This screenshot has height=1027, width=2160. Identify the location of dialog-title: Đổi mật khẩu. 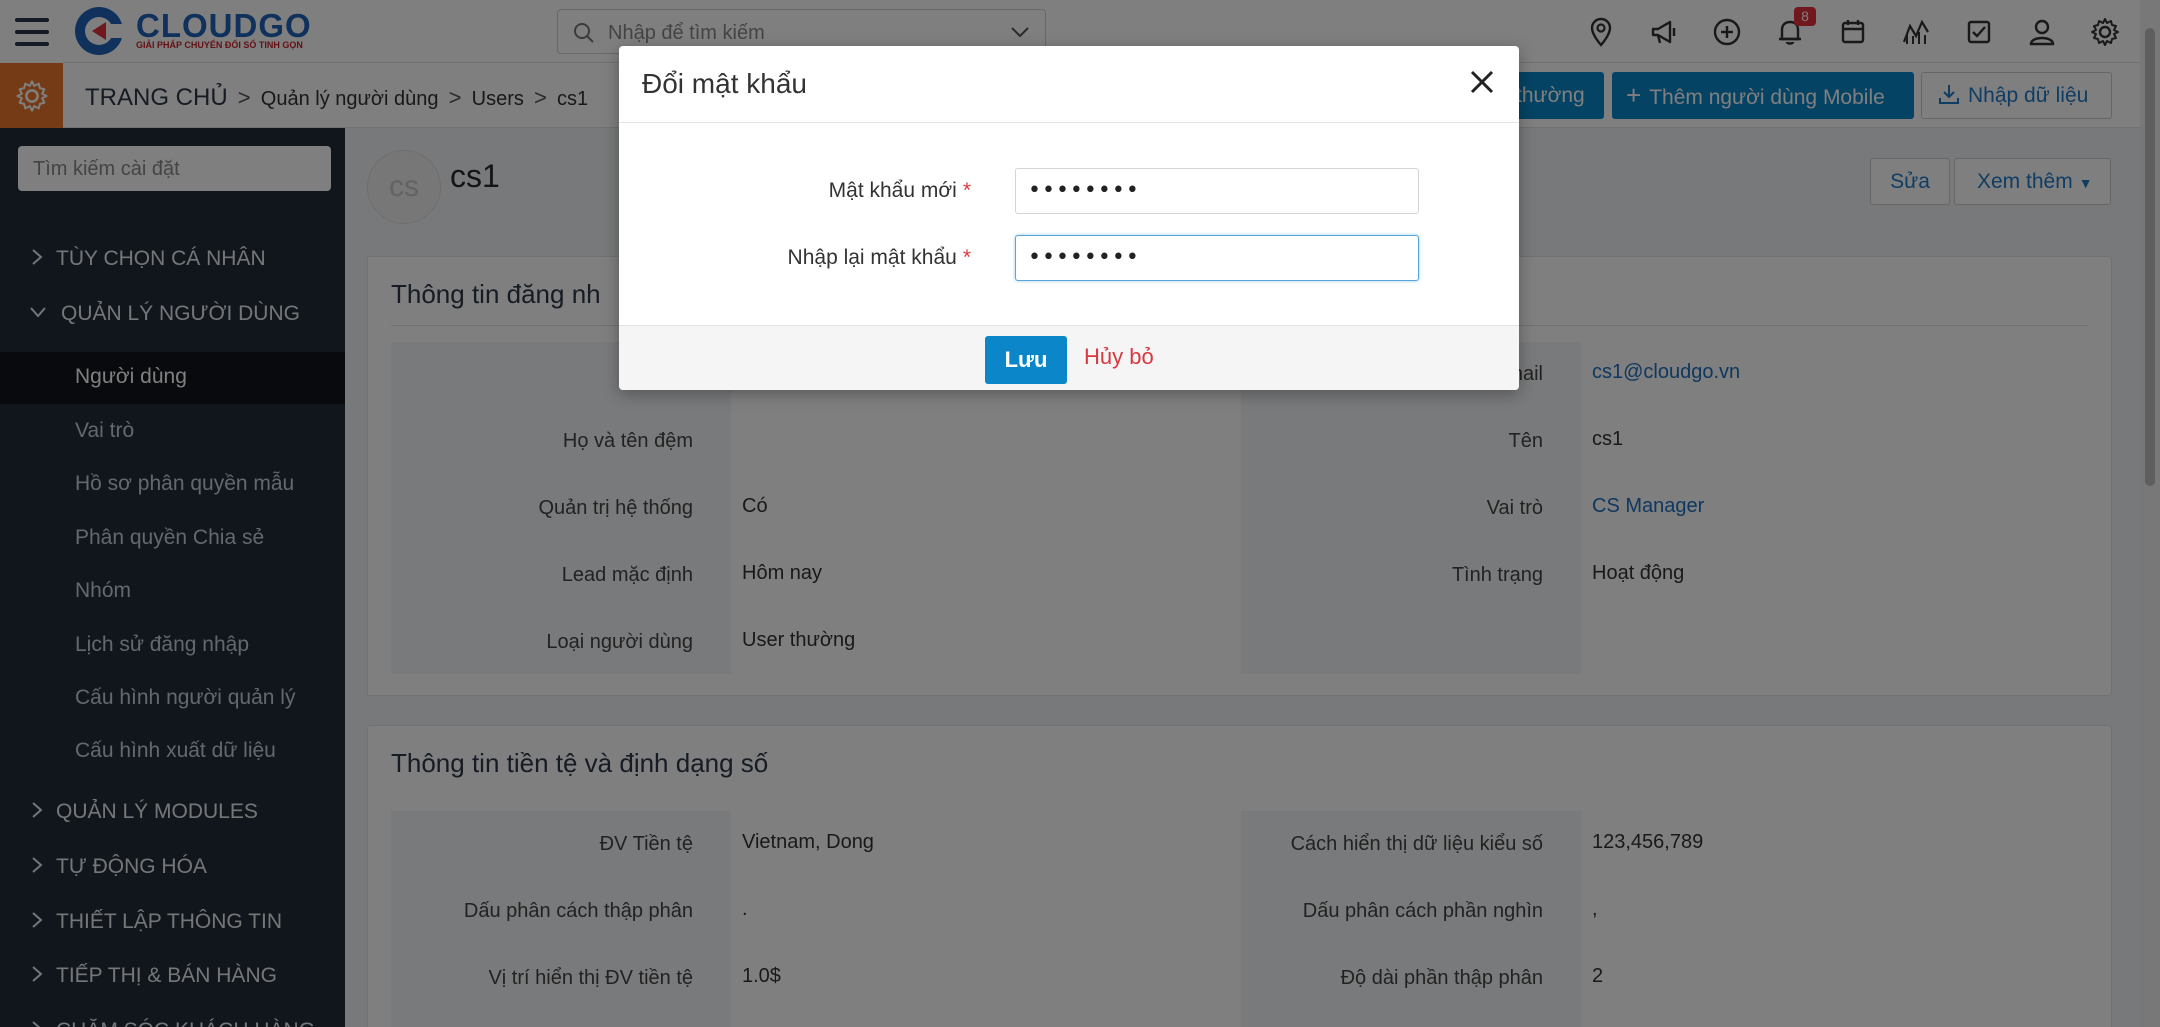
(724, 83).